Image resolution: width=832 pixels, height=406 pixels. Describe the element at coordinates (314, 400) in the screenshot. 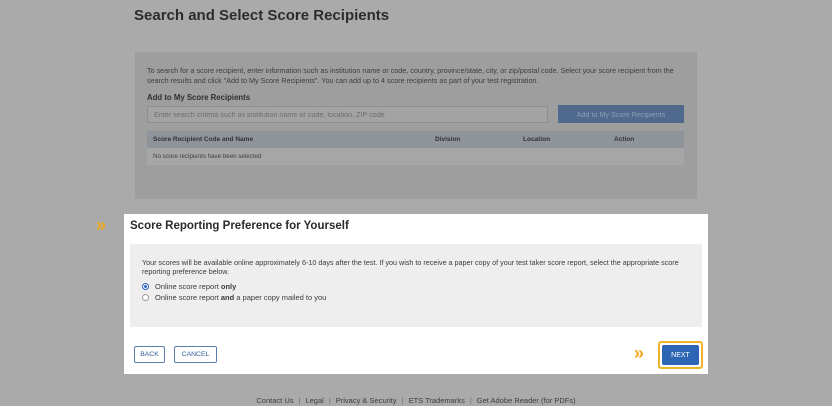

I see `footer-link-legal: Legal` at that location.